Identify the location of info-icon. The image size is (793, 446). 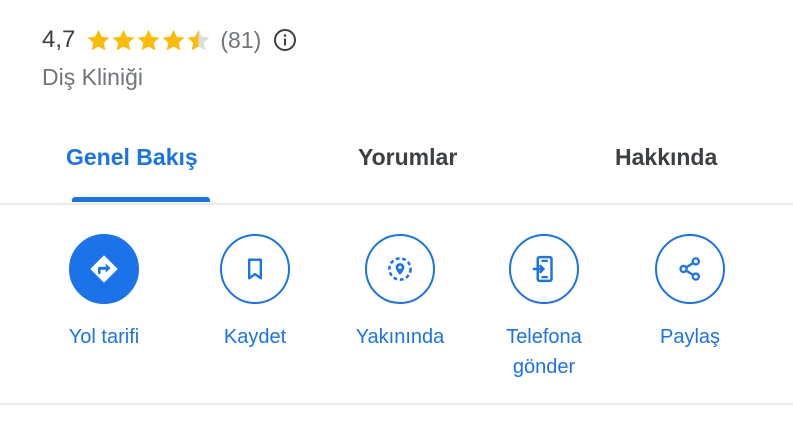
(285, 40).